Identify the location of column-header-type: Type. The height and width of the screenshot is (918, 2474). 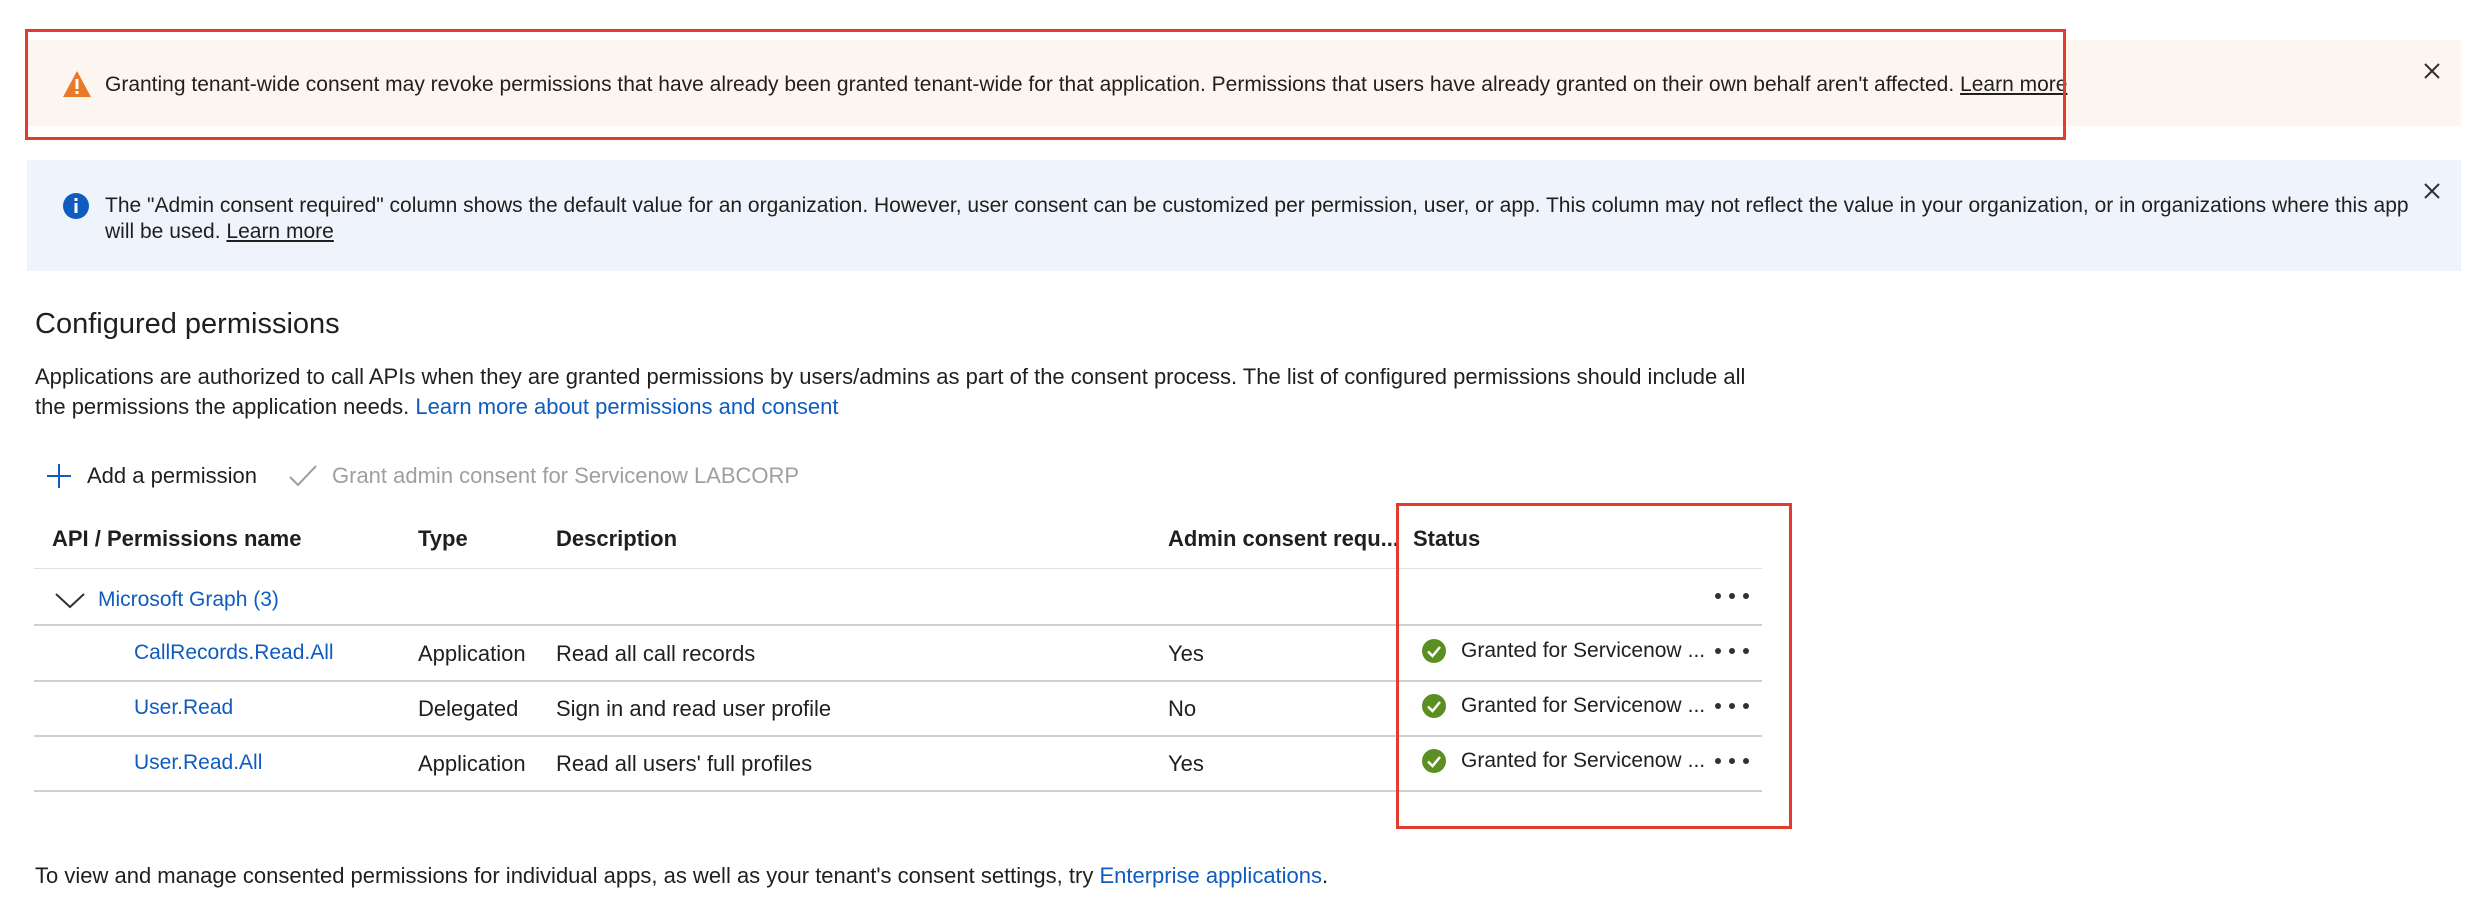
(443, 539).